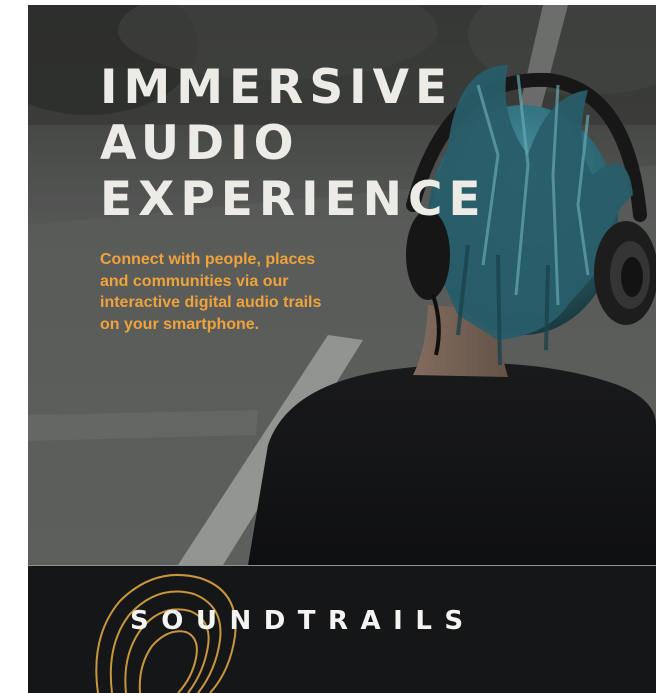  What do you see at coordinates (208, 259) in the screenshot?
I see `tagline-line: Connect with people, places` at bounding box center [208, 259].